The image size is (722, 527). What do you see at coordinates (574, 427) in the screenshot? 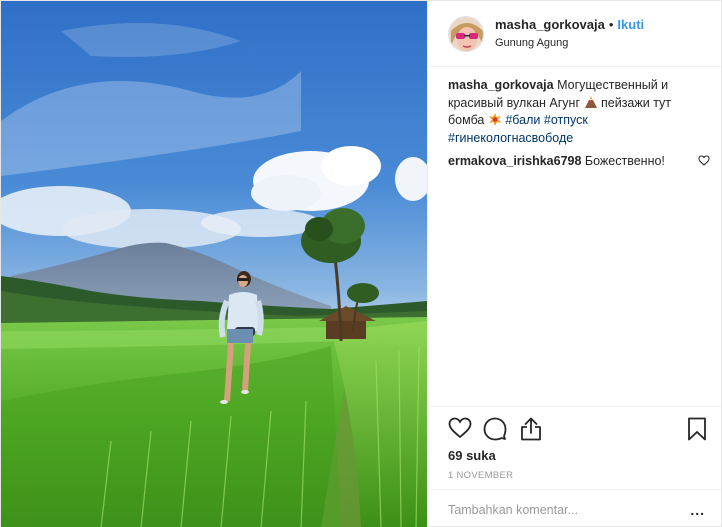
I see `action-bar` at bounding box center [574, 427].